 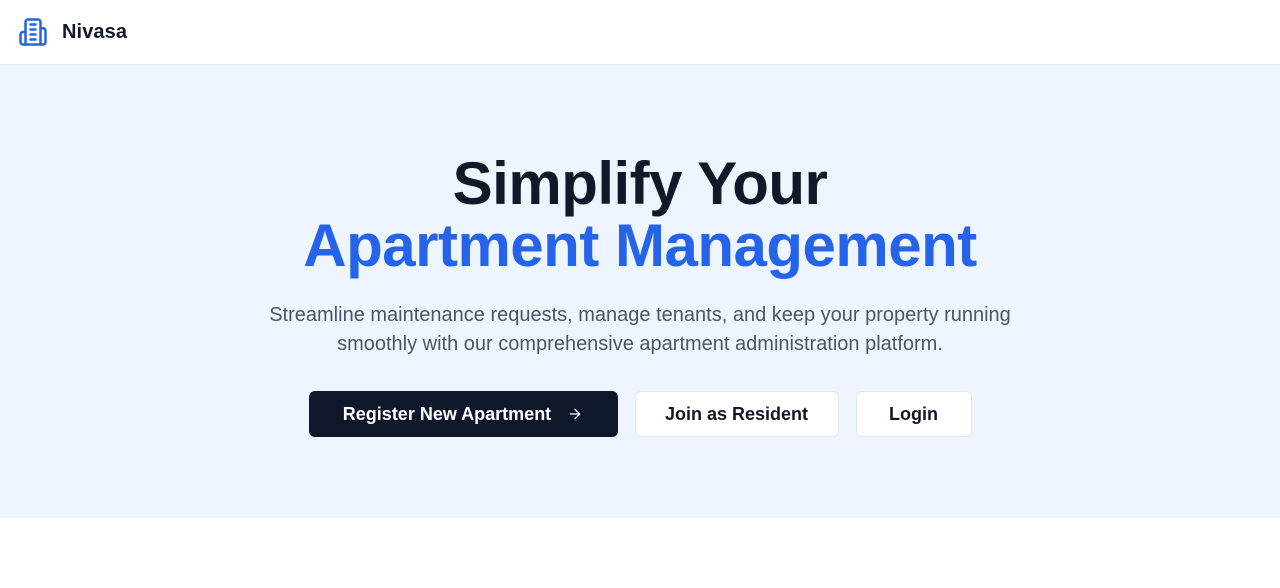 I want to click on hero-title-line2: Apartment Management, so click(x=640, y=245).